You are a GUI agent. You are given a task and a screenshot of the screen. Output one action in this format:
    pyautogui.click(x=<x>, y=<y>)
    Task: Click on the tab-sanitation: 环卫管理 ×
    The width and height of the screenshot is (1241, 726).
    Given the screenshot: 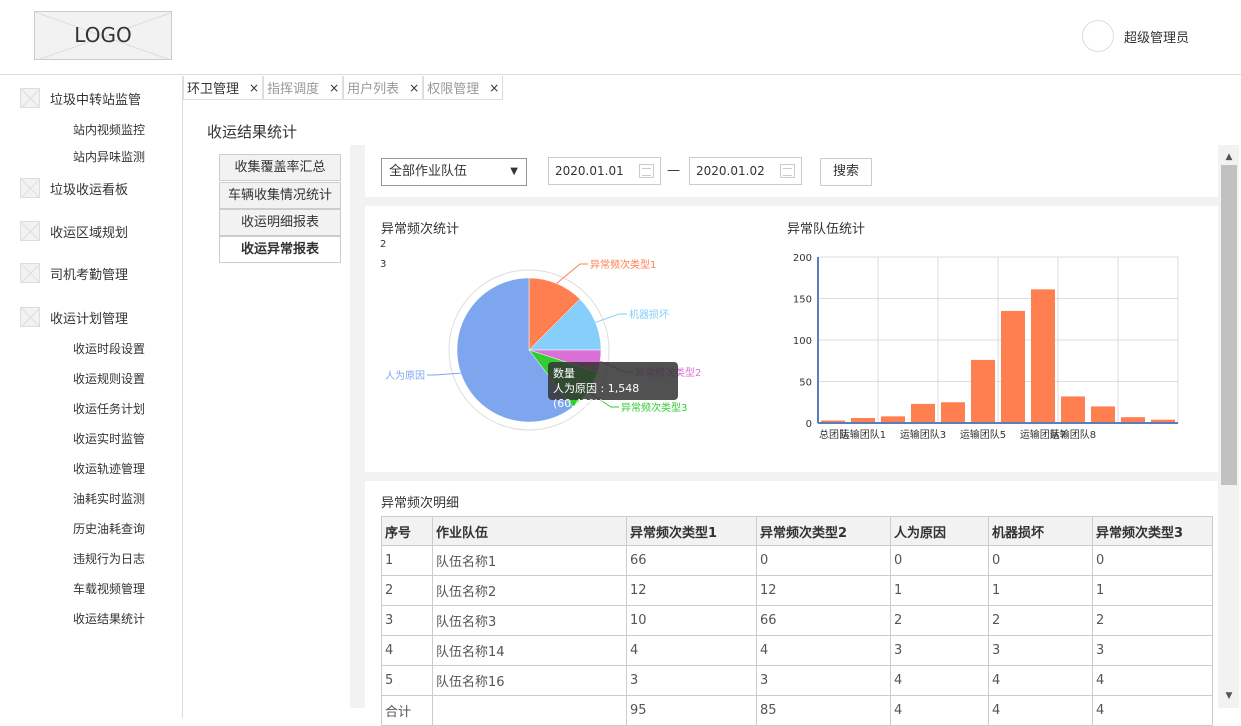 What is the action you would take?
    pyautogui.click(x=223, y=88)
    